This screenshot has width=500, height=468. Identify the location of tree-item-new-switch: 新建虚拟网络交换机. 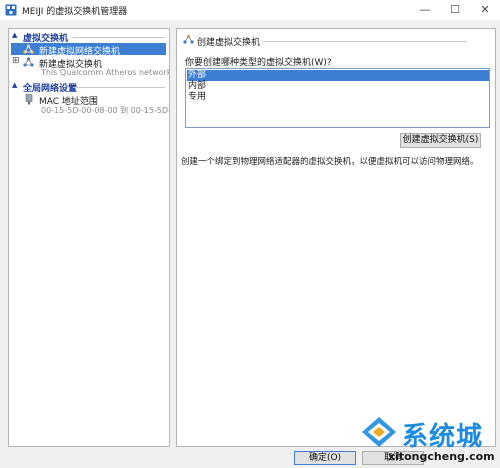
(88, 50).